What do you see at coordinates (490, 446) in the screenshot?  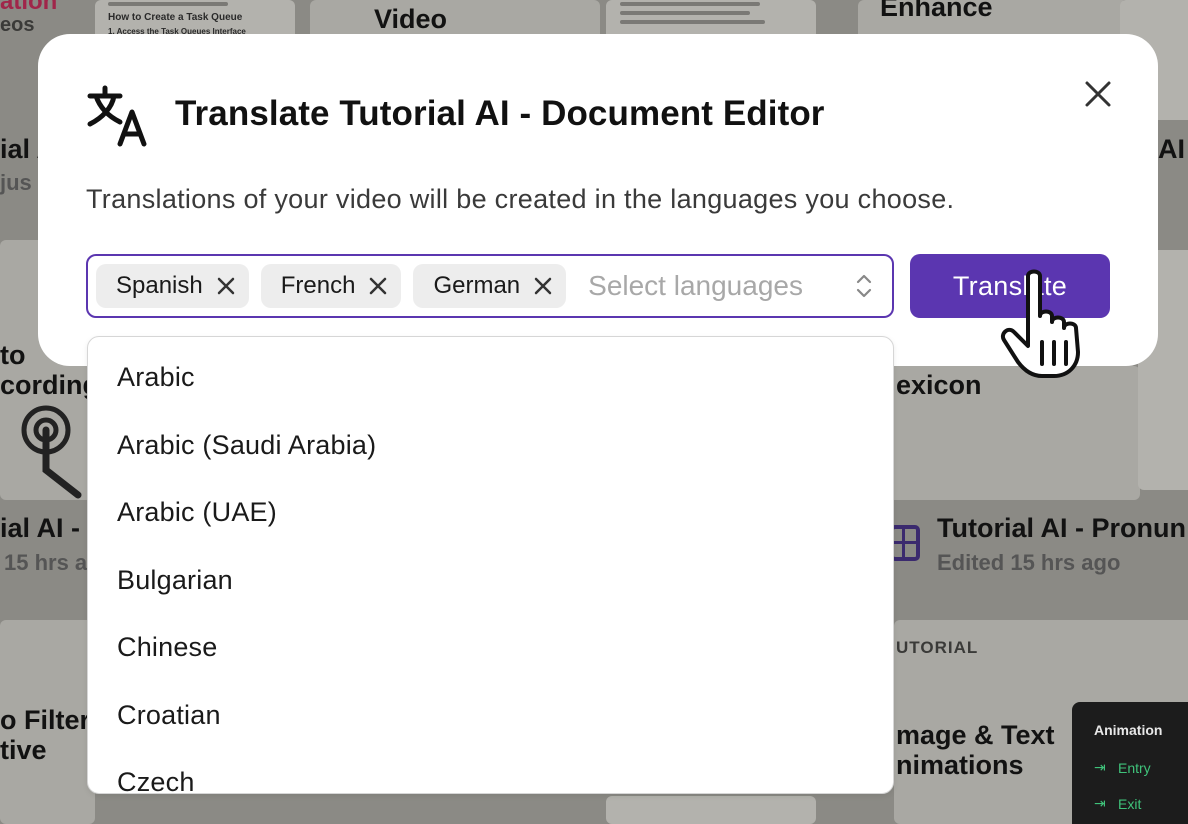 I see `language-option-arabic-saudi-arabia: Arabic (Saudi Arabia)` at bounding box center [490, 446].